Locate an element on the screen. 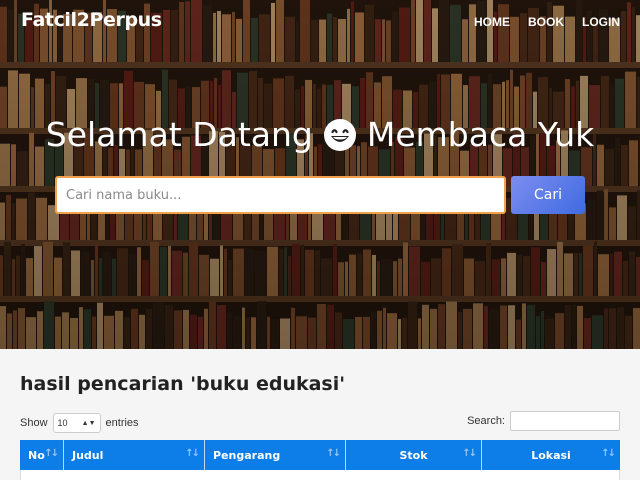  table-search-input is located at coordinates (565, 421).